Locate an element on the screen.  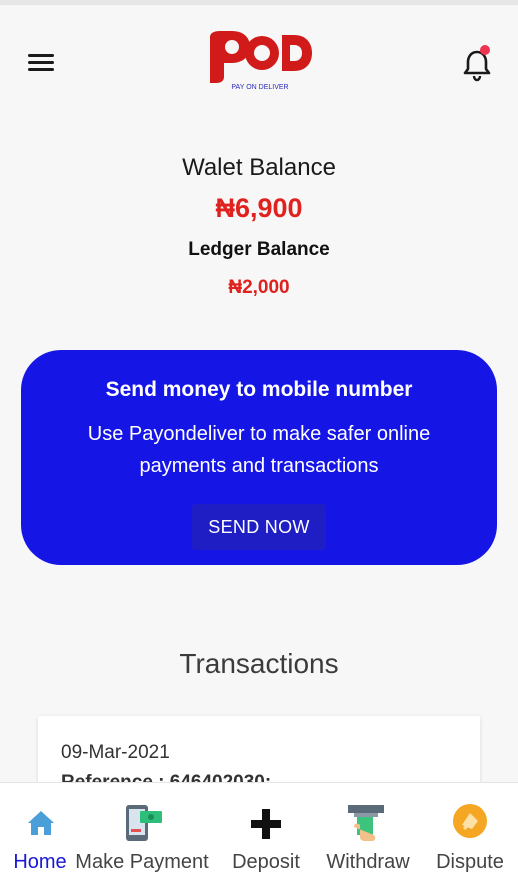
nav-deposit-label: Deposit is located at coordinates (266, 862).